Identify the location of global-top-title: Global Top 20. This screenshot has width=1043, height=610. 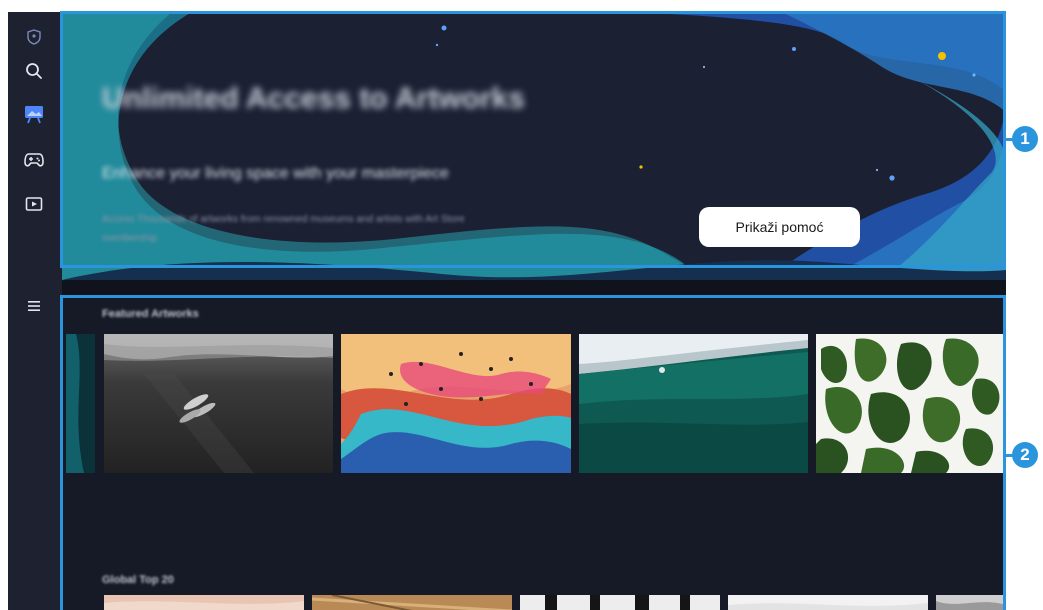
(138, 580).